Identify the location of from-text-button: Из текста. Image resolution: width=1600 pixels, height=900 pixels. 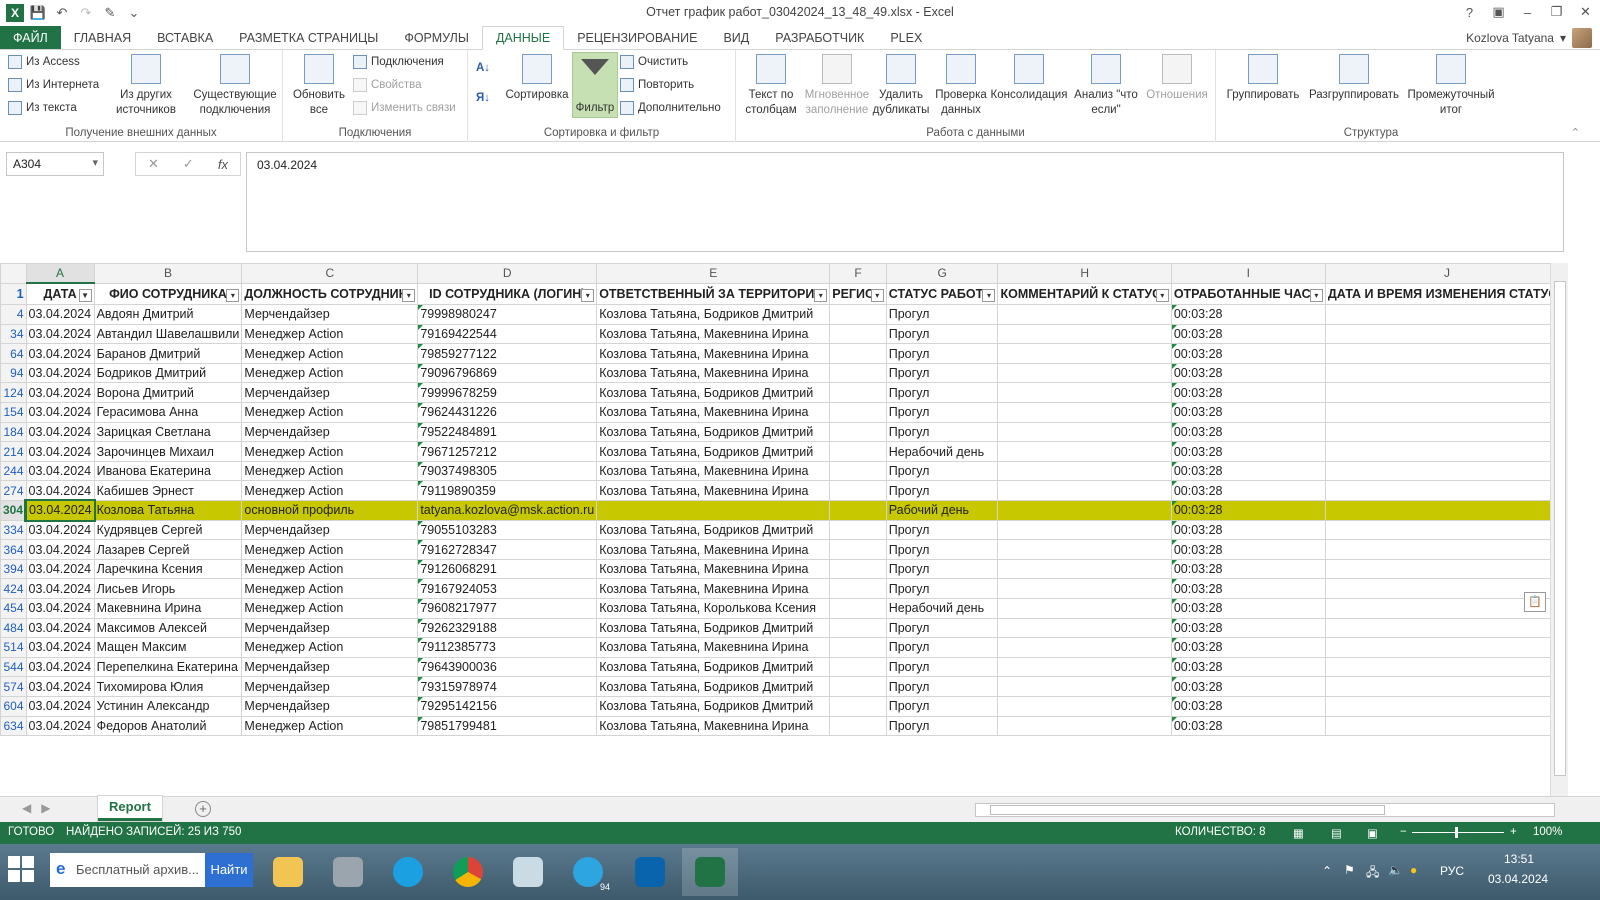
(42, 108).